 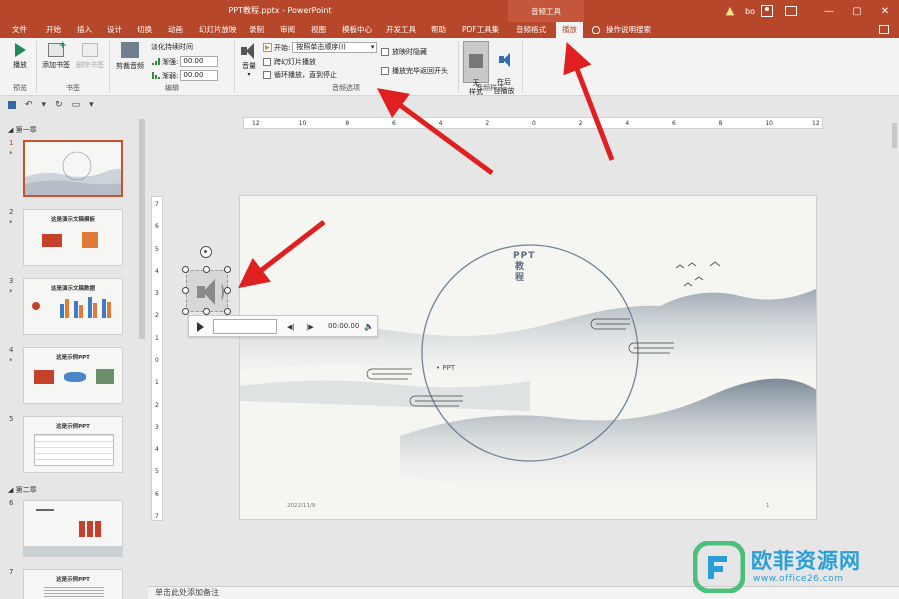 I want to click on warning-icon: ▲, so click(x=730, y=11).